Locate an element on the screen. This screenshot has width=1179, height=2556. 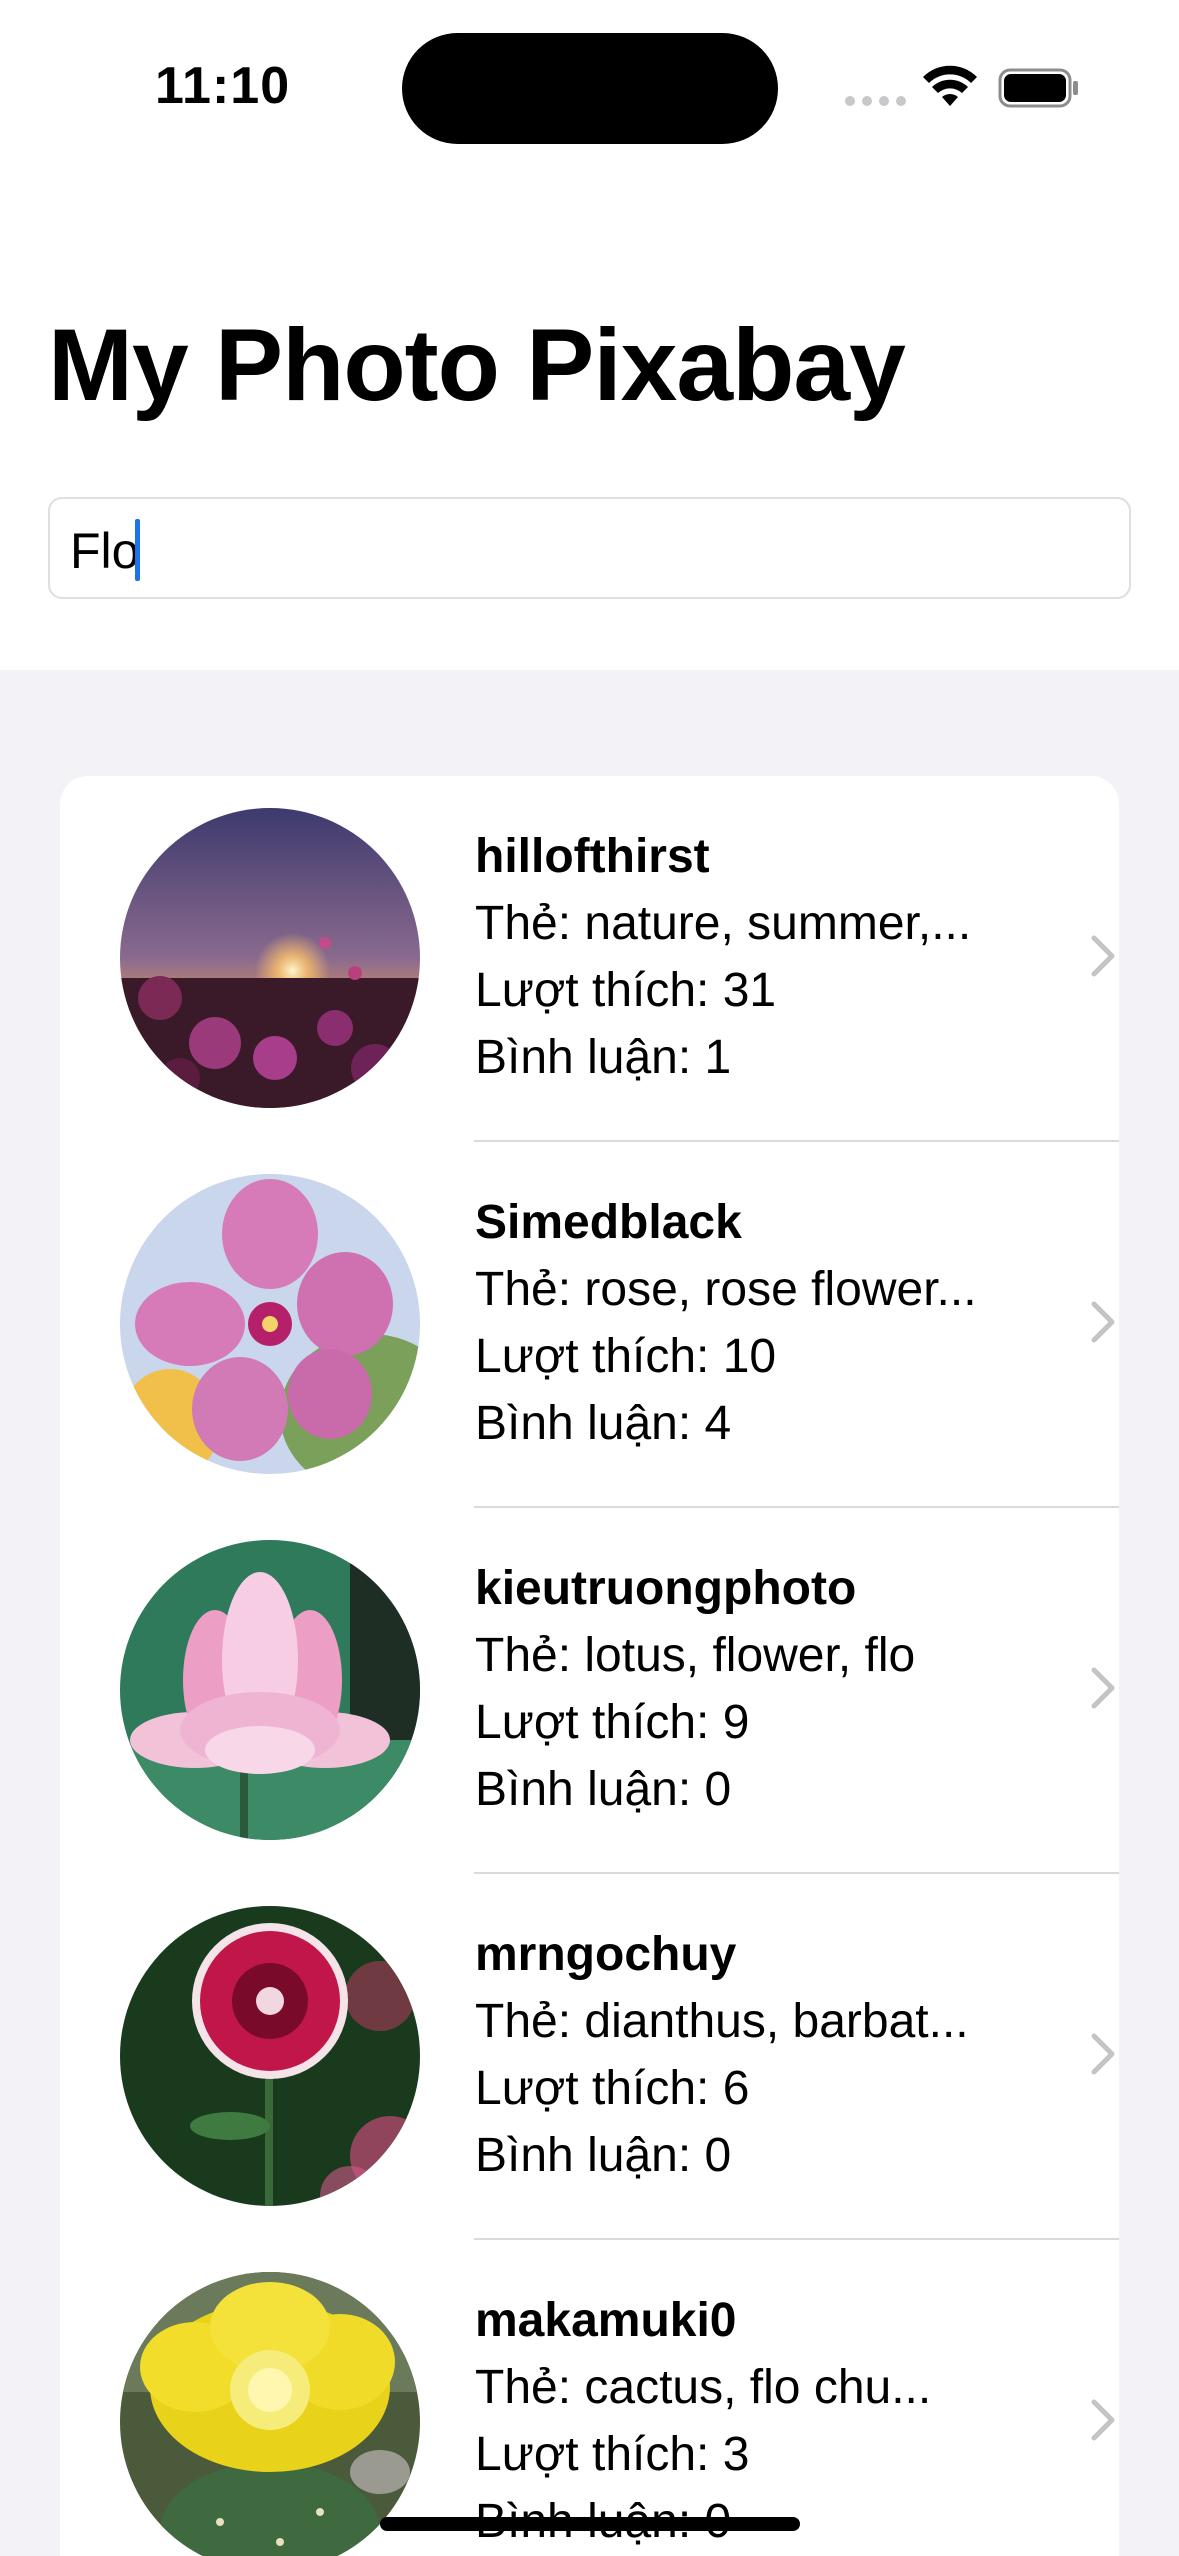
status-time: 11:10 is located at coordinates (223, 86).